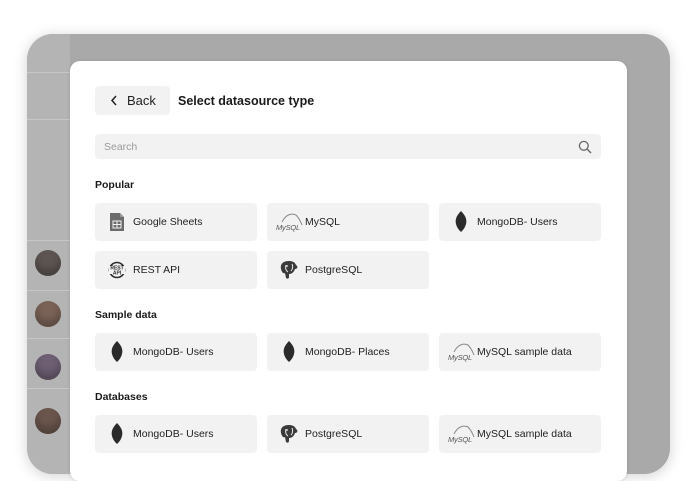 The height and width of the screenshot is (481, 698). I want to click on datasource-card-mysql: MySQL MySQL, so click(348, 222).